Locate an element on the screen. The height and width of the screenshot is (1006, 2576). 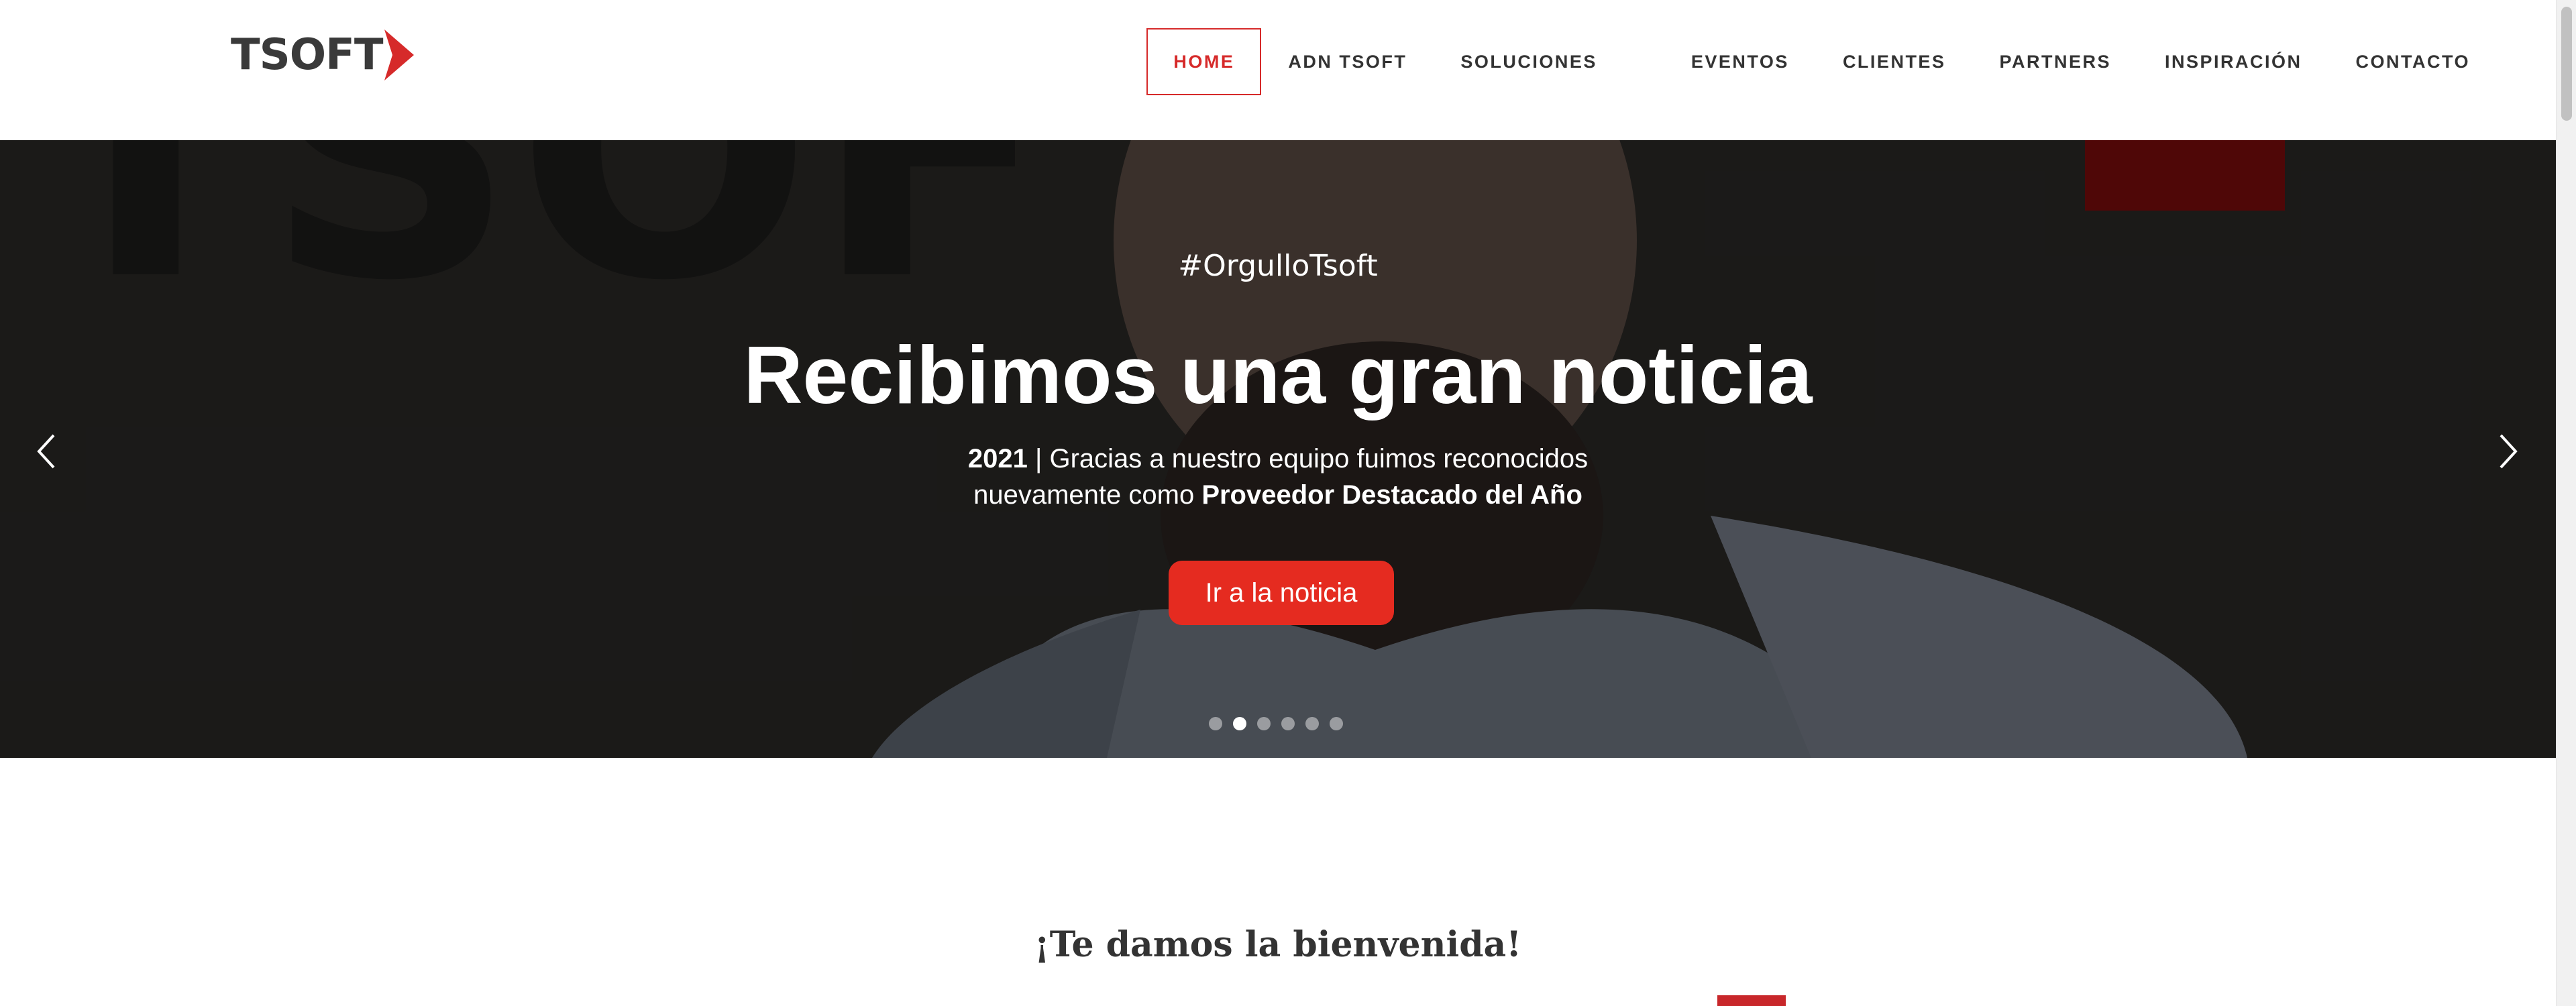
scrollbar-thumb is located at coordinates (2566, 64).